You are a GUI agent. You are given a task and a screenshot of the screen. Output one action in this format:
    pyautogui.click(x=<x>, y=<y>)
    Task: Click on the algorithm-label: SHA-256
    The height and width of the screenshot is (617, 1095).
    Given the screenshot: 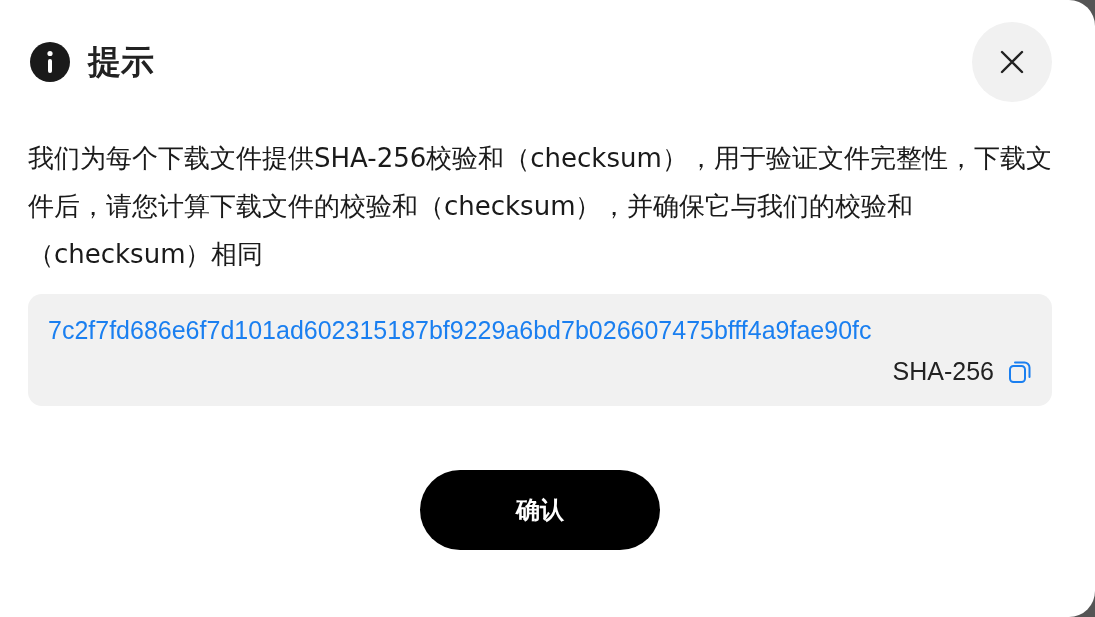 What is the action you would take?
    pyautogui.click(x=943, y=371)
    